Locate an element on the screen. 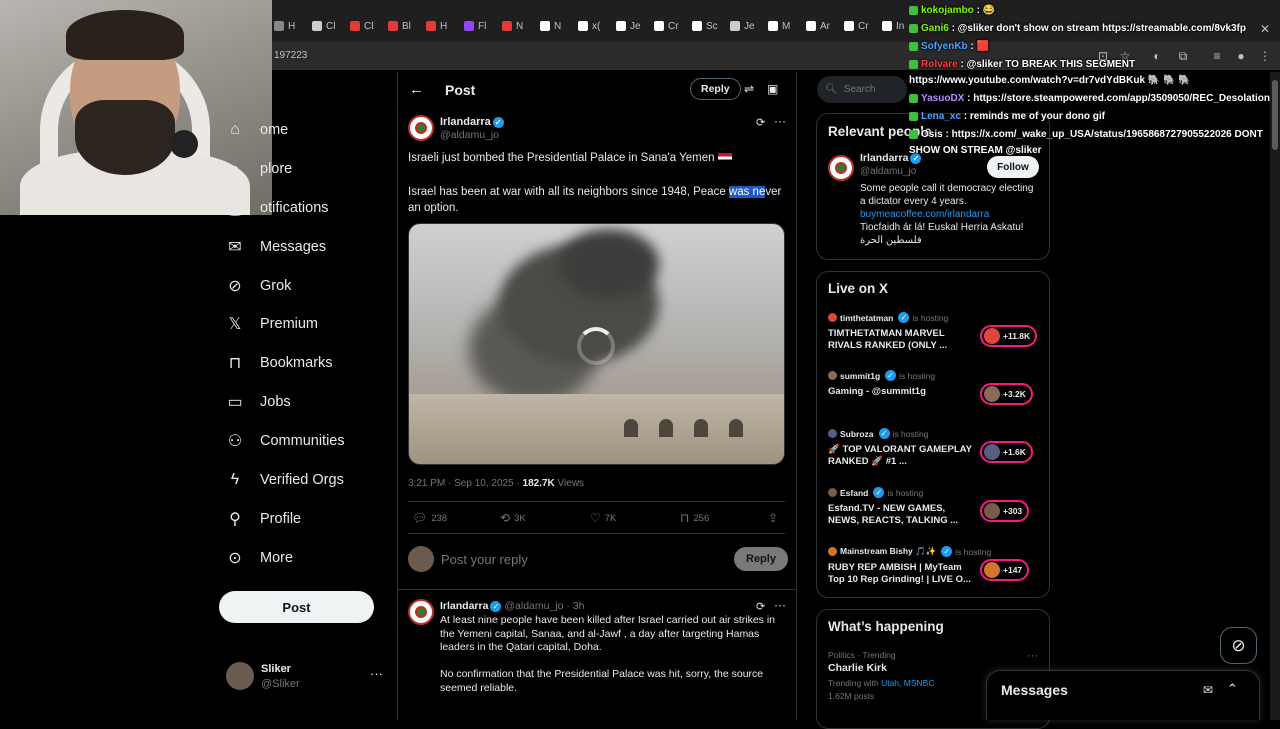 The image size is (1280, 729). follow-button: Follow is located at coordinates (1013, 167).